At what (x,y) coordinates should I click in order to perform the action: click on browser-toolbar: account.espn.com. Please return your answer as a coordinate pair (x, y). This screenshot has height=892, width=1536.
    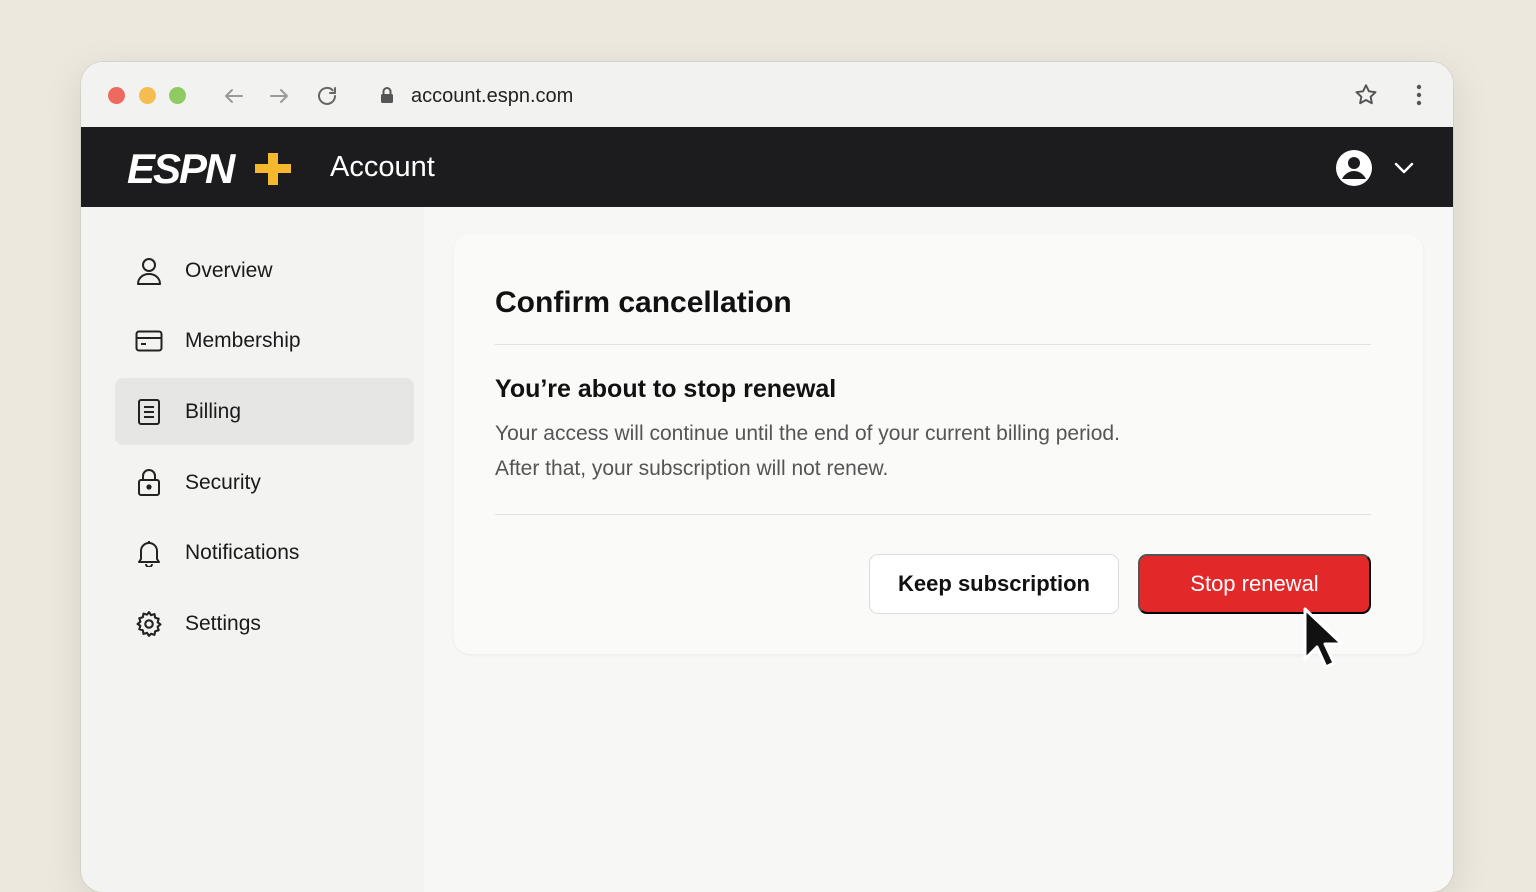
    Looking at the image, I should click on (767, 94).